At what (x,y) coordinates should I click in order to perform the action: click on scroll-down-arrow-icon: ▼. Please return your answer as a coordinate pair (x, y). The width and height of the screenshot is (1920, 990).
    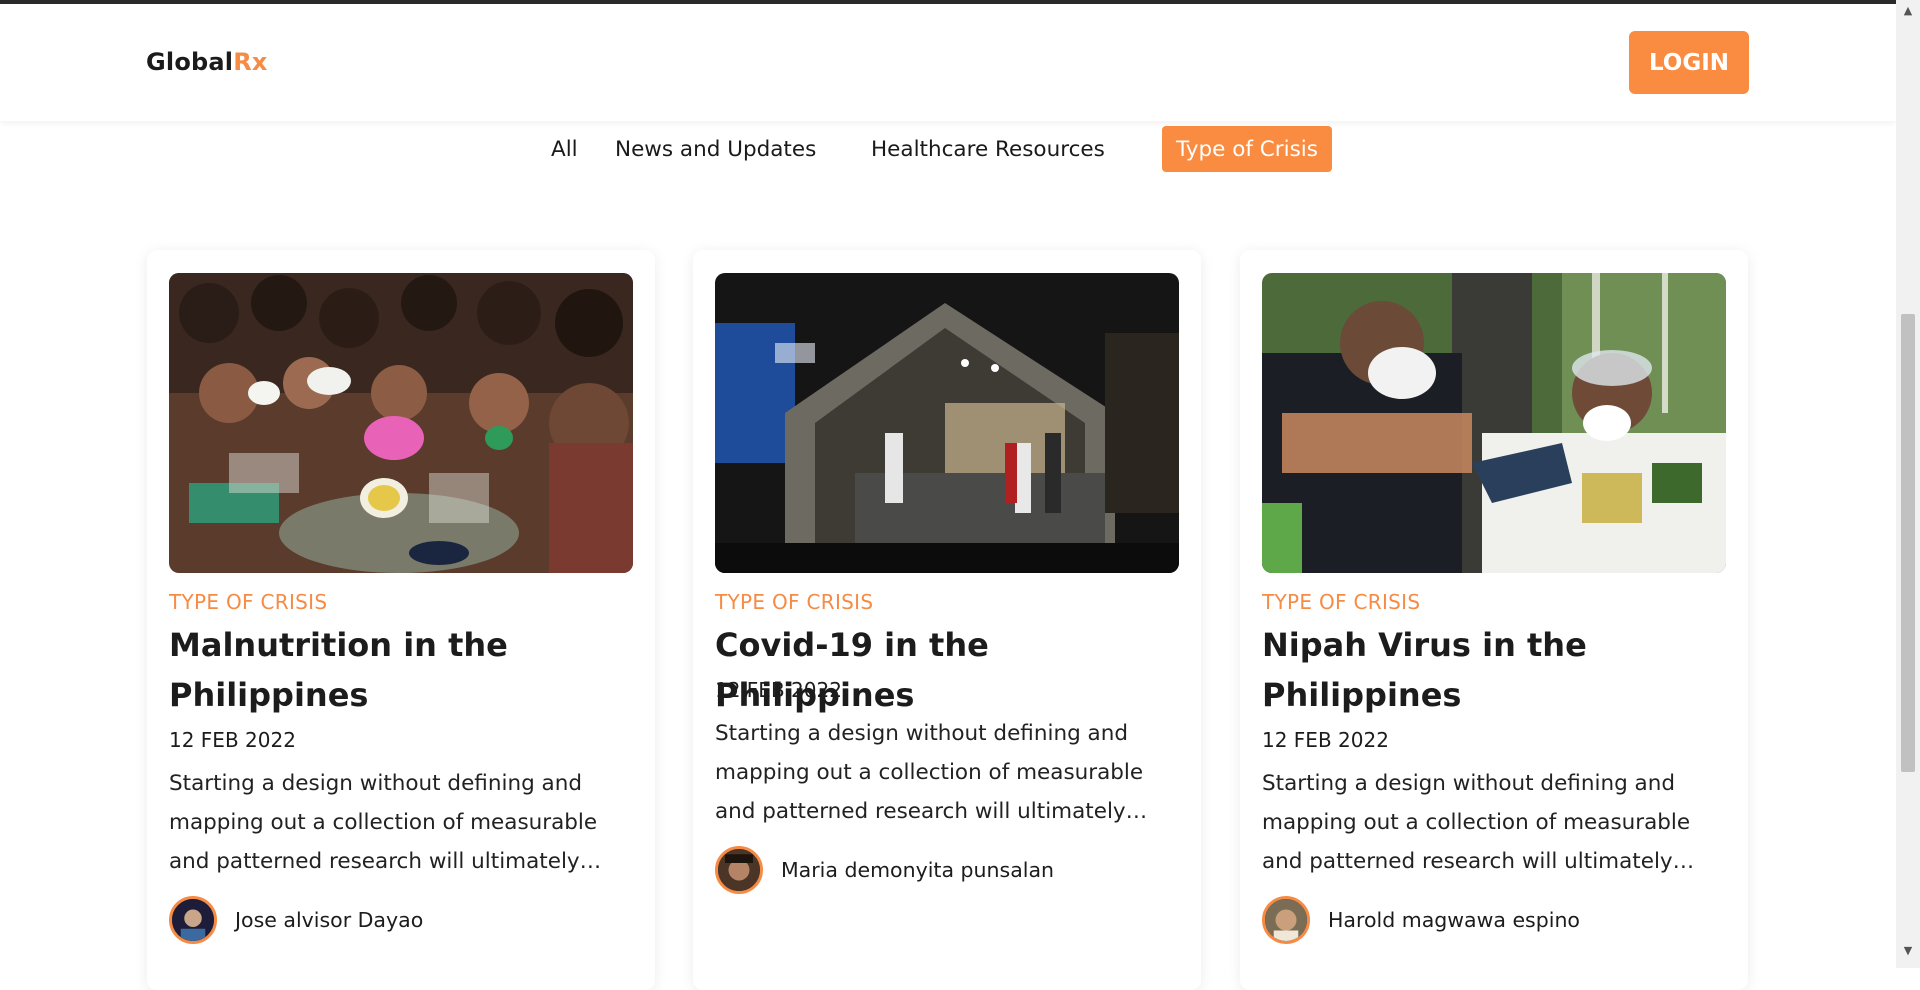
    Looking at the image, I should click on (1908, 953).